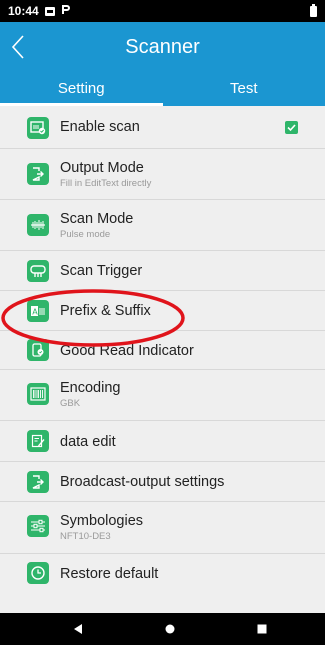 This screenshot has width=325, height=645. What do you see at coordinates (85, 536) in the screenshot?
I see `setting-value: NFT10-DE3` at bounding box center [85, 536].